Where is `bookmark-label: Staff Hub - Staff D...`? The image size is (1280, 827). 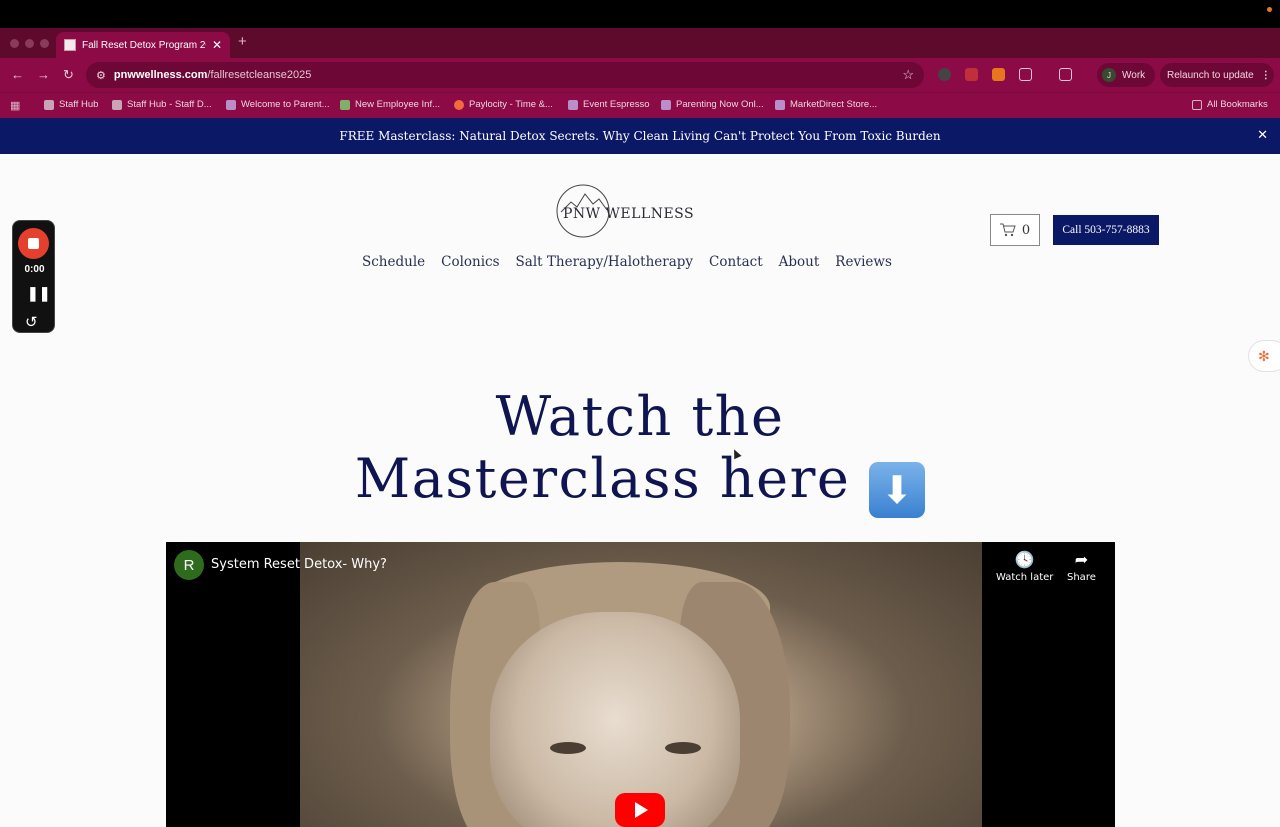 bookmark-label: Staff Hub - Staff D... is located at coordinates (169, 104).